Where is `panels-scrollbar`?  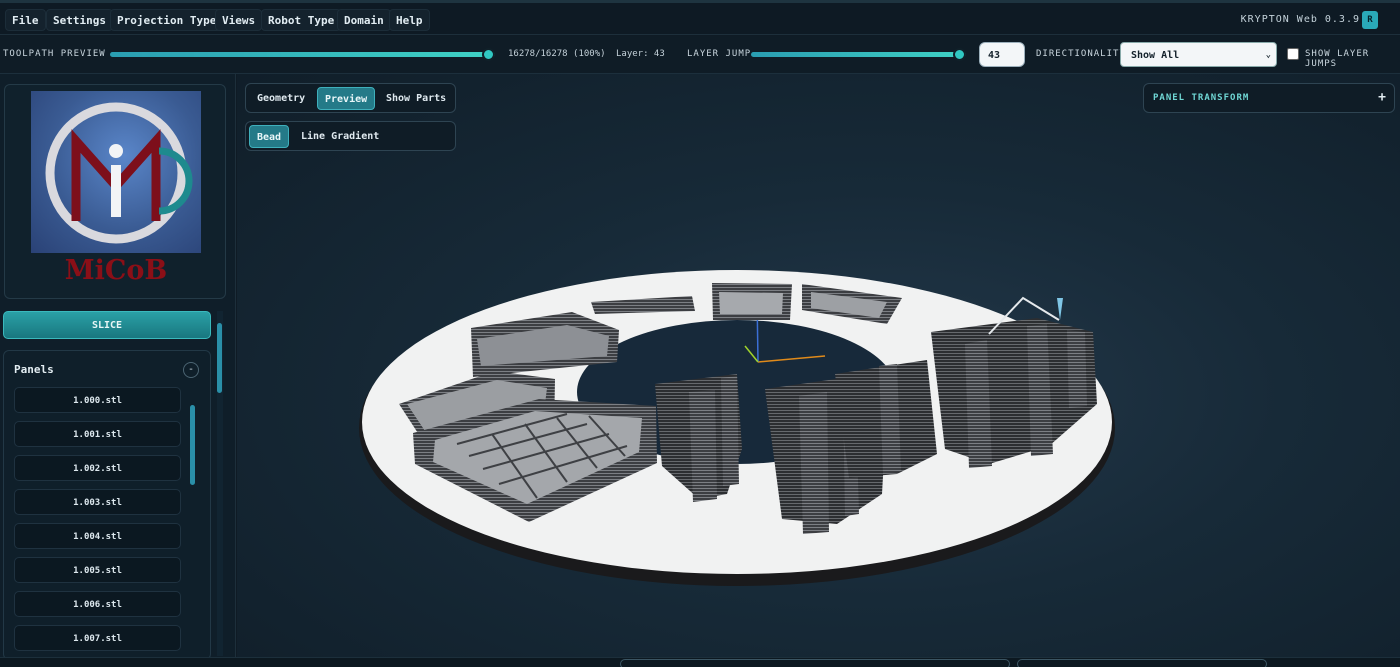
panels-scrollbar is located at coordinates (193, 521).